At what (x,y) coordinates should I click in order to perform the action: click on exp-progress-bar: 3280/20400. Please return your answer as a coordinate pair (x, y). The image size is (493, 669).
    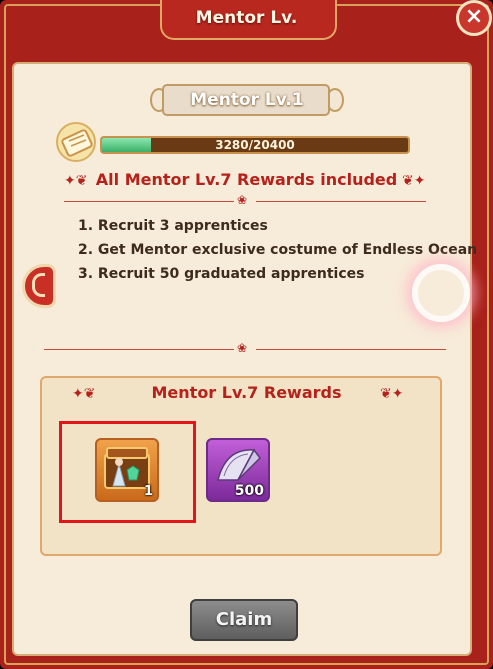
    Looking at the image, I should click on (255, 145).